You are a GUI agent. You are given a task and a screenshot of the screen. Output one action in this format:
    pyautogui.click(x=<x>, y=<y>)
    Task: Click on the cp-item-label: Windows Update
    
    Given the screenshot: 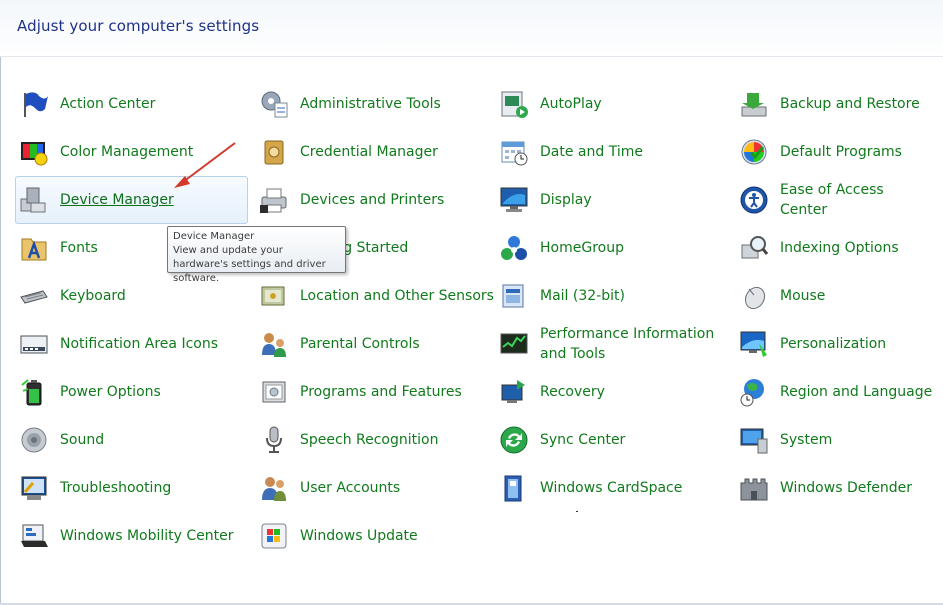 What is the action you would take?
    pyautogui.click(x=359, y=536)
    